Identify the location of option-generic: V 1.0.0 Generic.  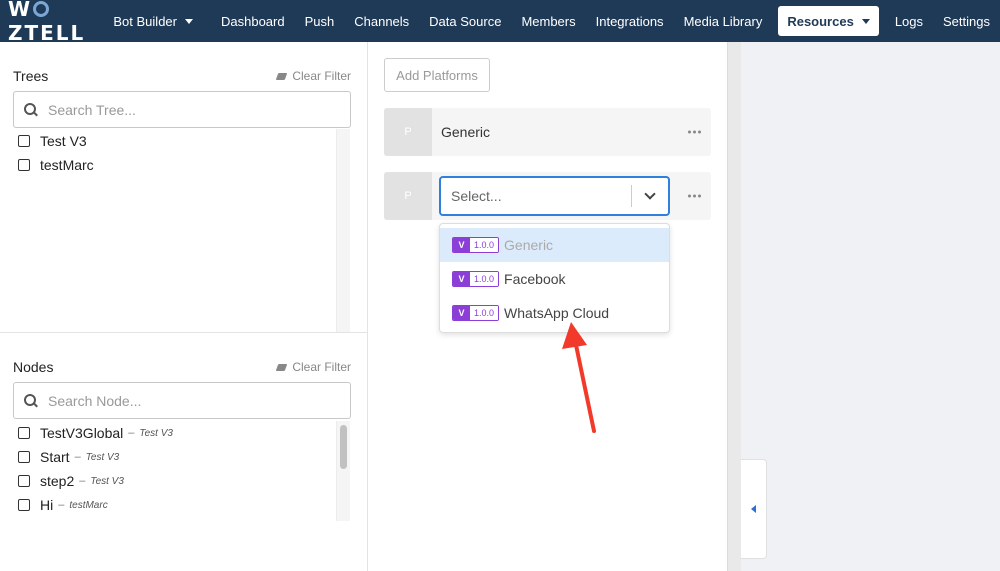
(554, 245).